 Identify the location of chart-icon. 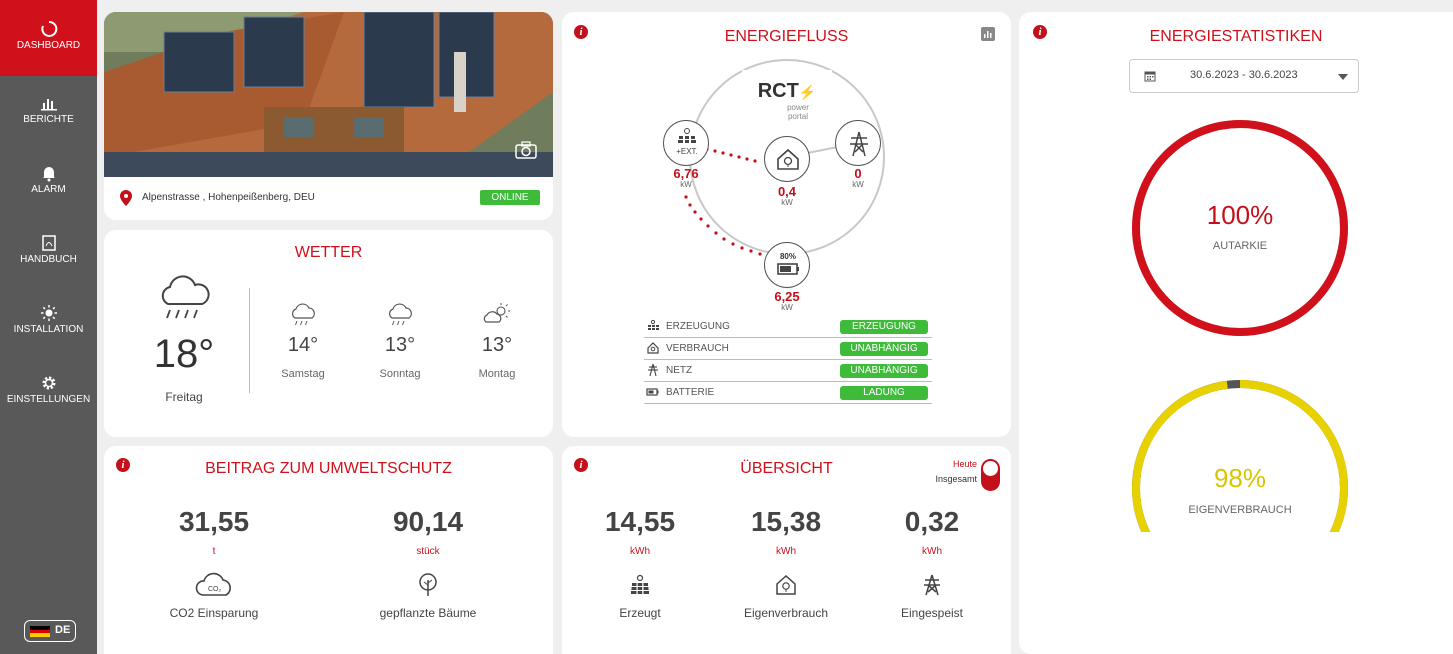
(48, 105).